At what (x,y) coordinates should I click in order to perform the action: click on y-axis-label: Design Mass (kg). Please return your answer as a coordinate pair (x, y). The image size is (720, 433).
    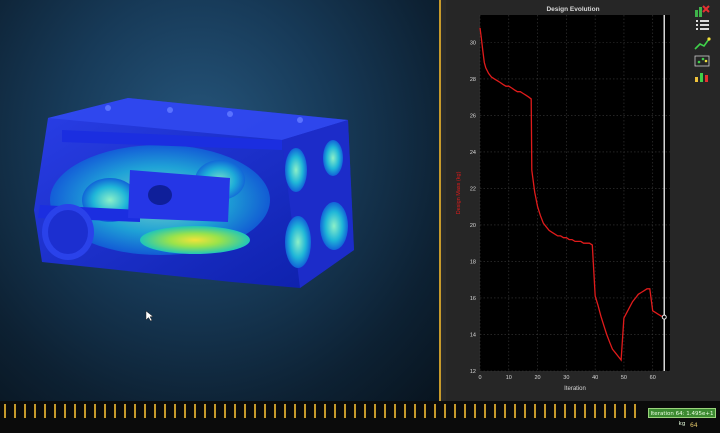
    Looking at the image, I should click on (459, 192).